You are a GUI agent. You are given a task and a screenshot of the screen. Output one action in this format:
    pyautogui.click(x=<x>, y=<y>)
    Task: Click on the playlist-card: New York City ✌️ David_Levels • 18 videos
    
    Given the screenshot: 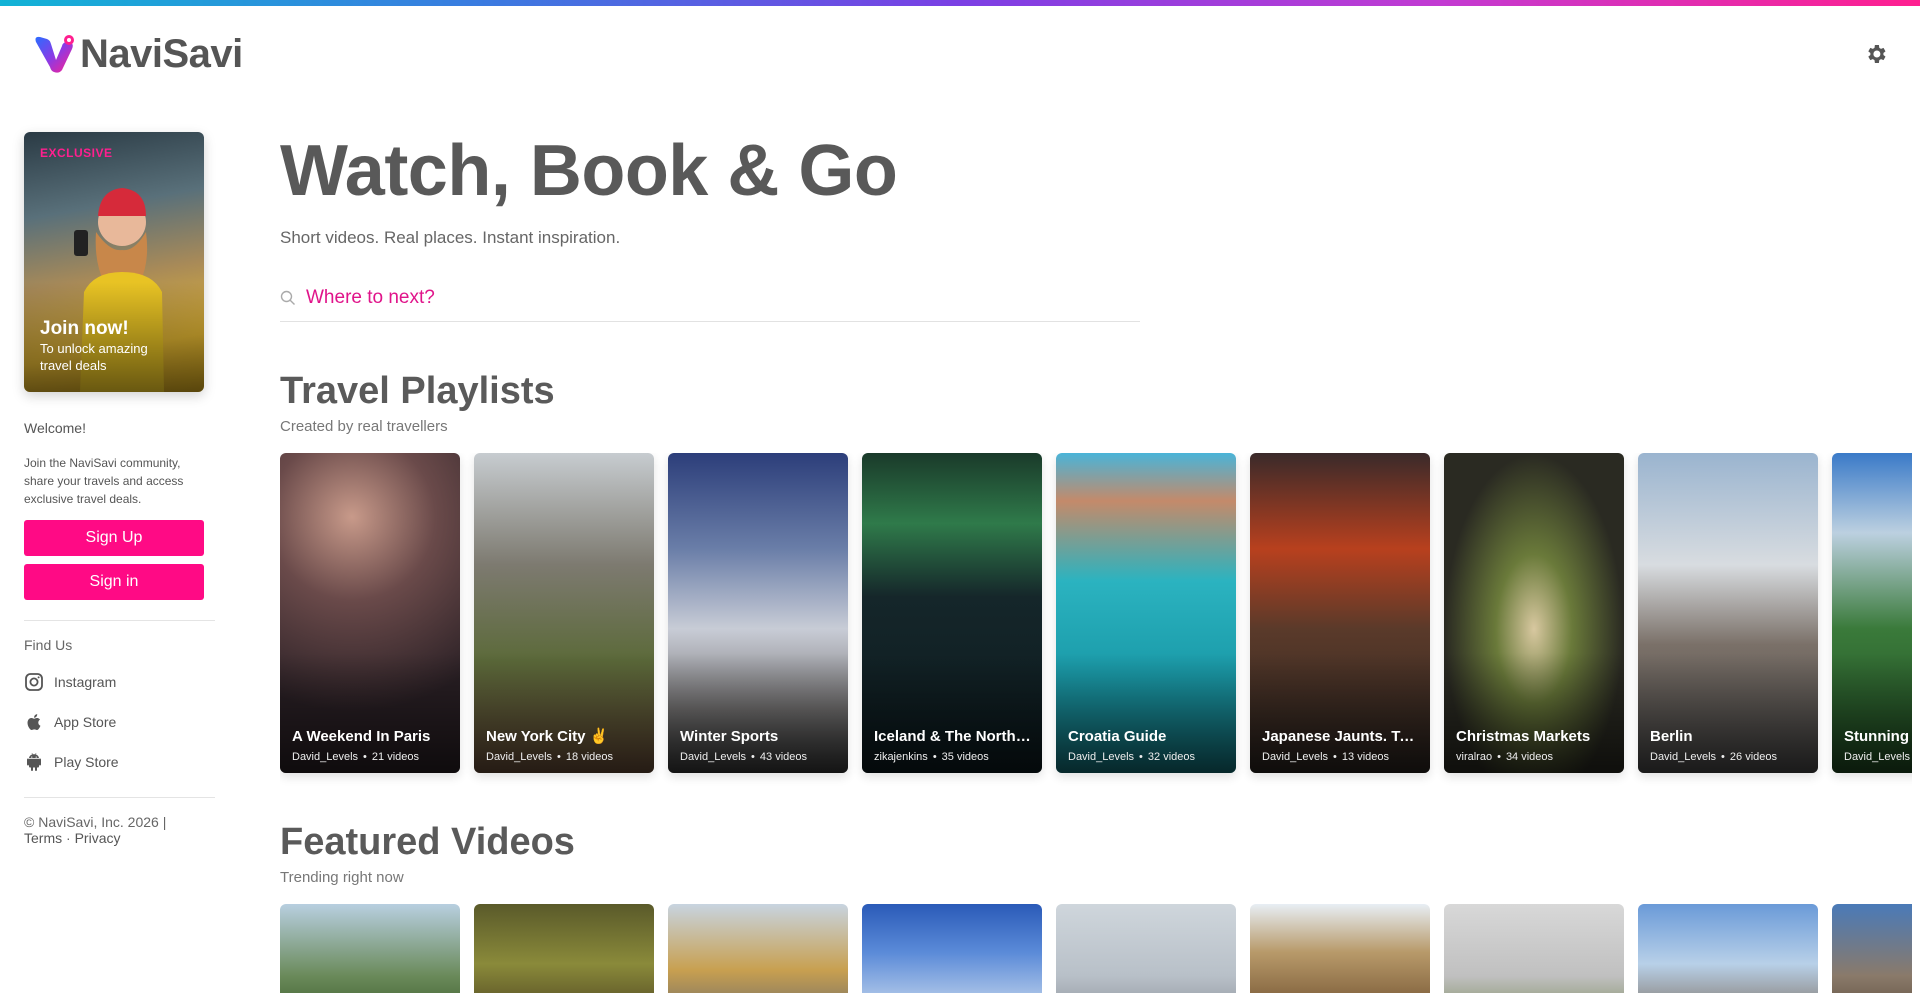 What is the action you would take?
    pyautogui.click(x=564, y=613)
    